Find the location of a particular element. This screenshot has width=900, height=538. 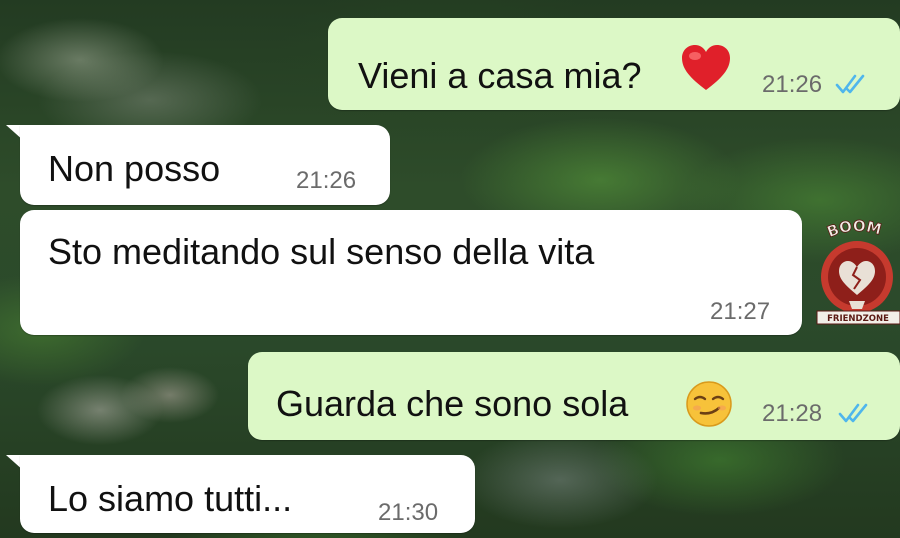

message-text: Sto meditando sul senso della vita is located at coordinates (321, 251).